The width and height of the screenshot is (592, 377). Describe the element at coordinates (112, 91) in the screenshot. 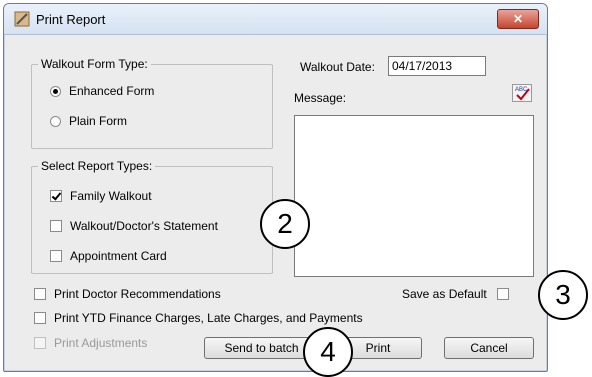

I see `radio-label: Enhanced Form` at that location.